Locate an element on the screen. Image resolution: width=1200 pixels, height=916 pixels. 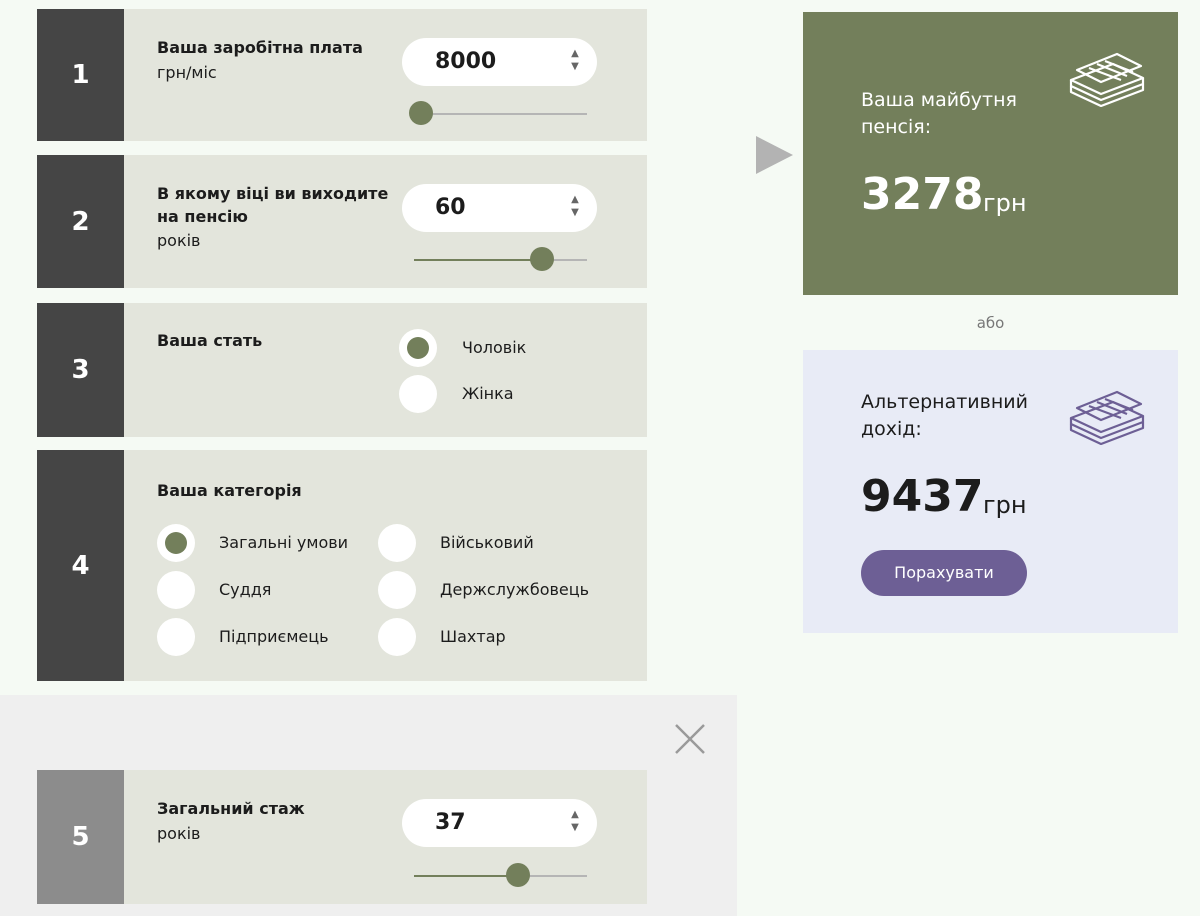
age-title: В якому віці ви виходите на пенсію is located at coordinates (273, 205).